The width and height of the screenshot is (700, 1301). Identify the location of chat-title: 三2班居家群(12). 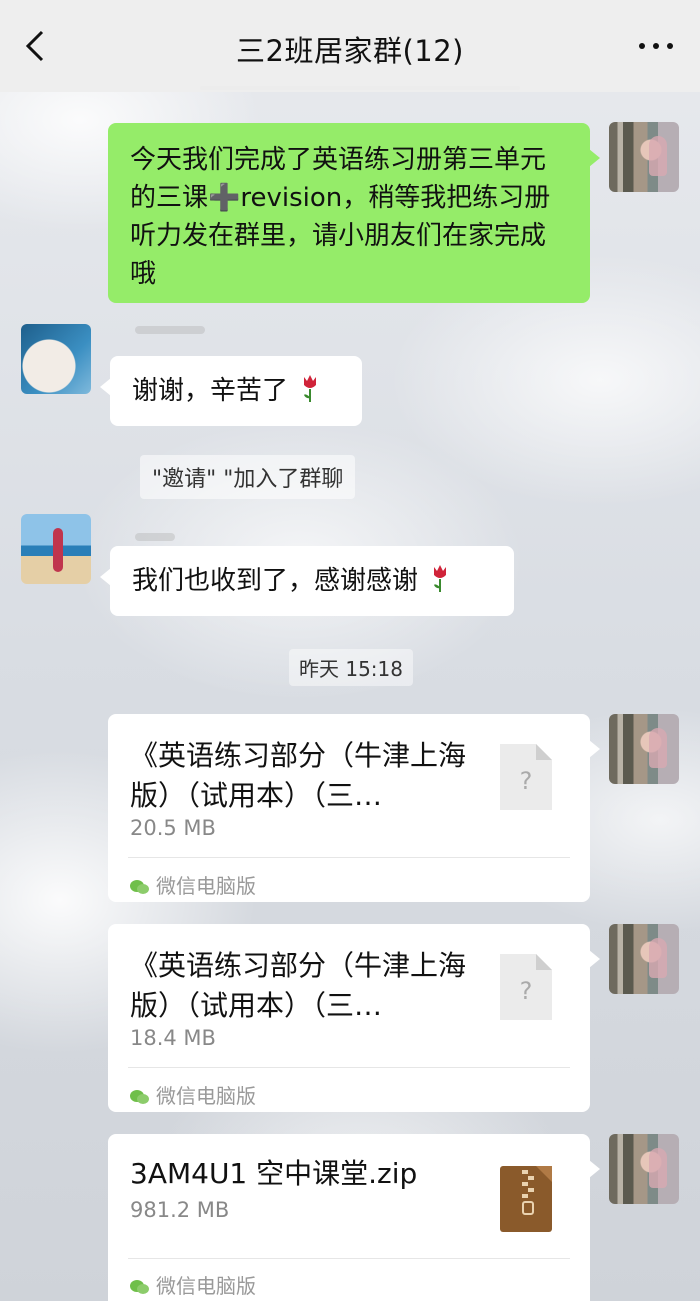
(350, 51).